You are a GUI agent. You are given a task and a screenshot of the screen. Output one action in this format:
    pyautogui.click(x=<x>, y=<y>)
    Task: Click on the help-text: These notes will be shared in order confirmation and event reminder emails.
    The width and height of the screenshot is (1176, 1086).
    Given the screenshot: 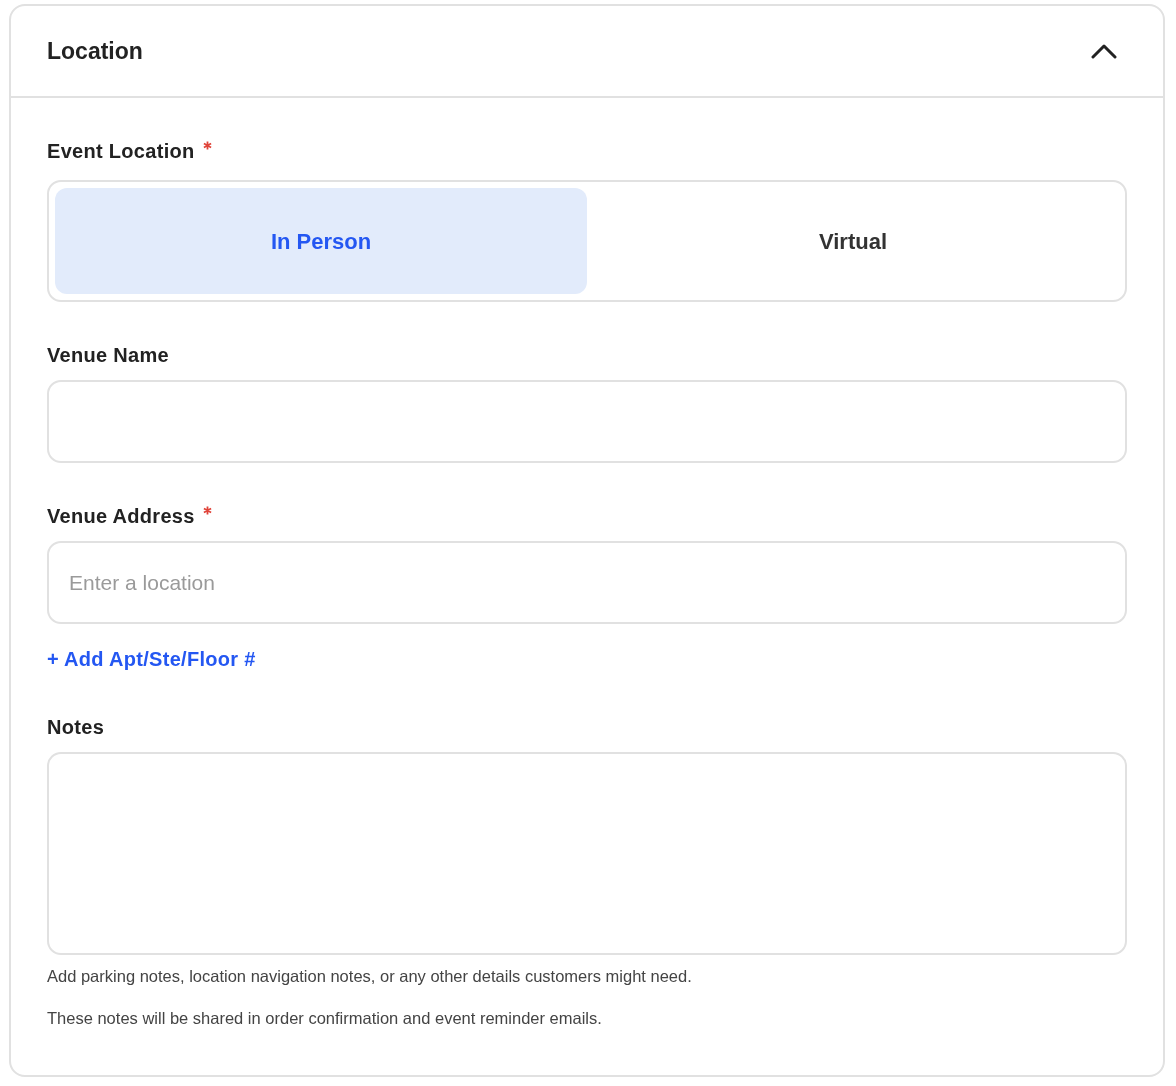 What is the action you would take?
    pyautogui.click(x=325, y=1018)
    